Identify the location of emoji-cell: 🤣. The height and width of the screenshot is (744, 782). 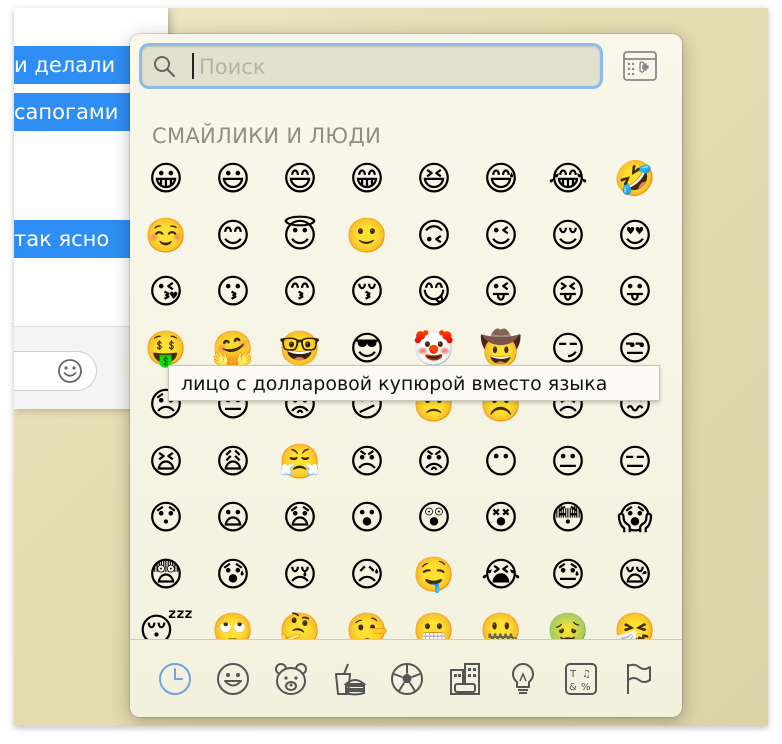
(635, 179).